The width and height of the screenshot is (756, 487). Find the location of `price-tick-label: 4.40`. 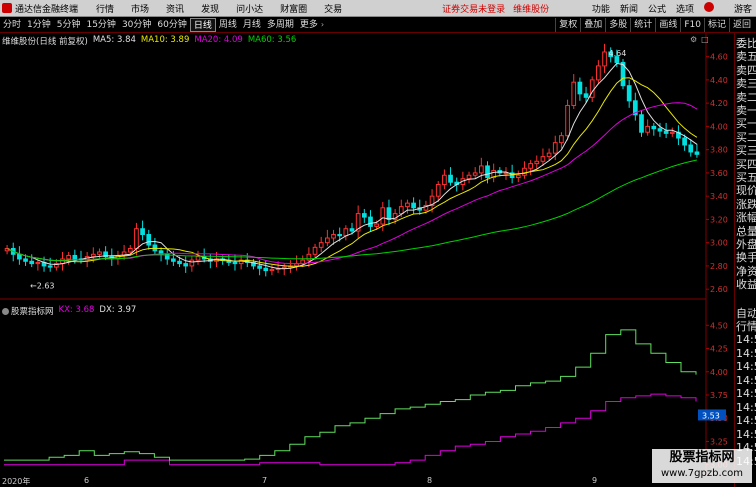

price-tick-label: 4.40 is located at coordinates (719, 80).